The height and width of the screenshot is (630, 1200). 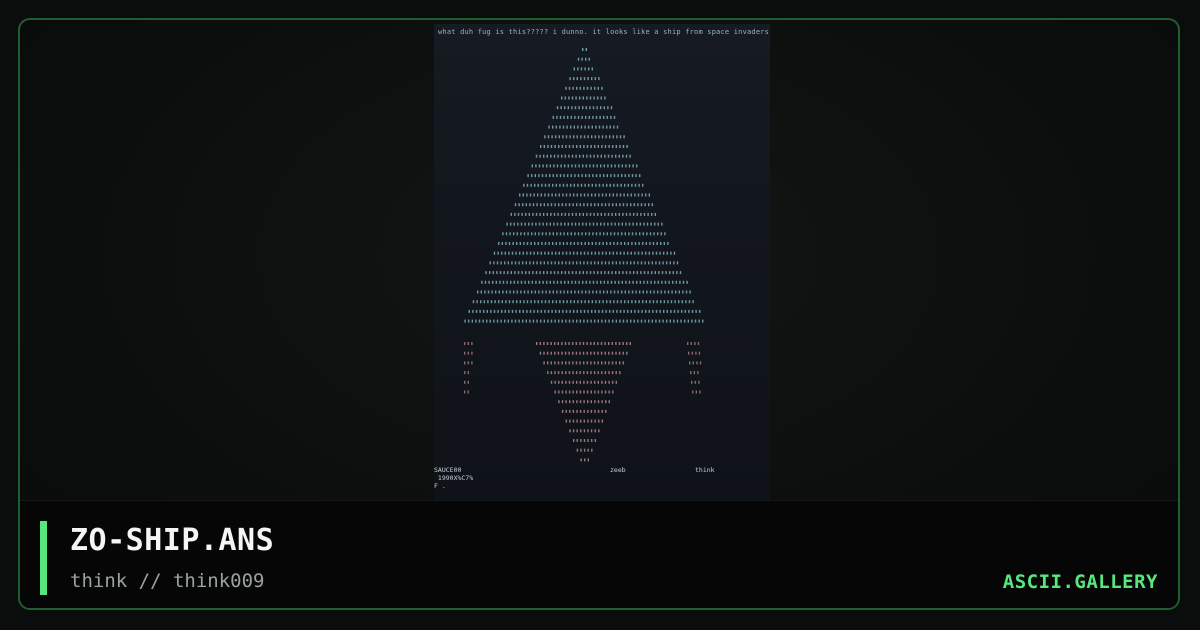 What do you see at coordinates (167, 581) in the screenshot?
I see `artwork-credit: think // think009` at bounding box center [167, 581].